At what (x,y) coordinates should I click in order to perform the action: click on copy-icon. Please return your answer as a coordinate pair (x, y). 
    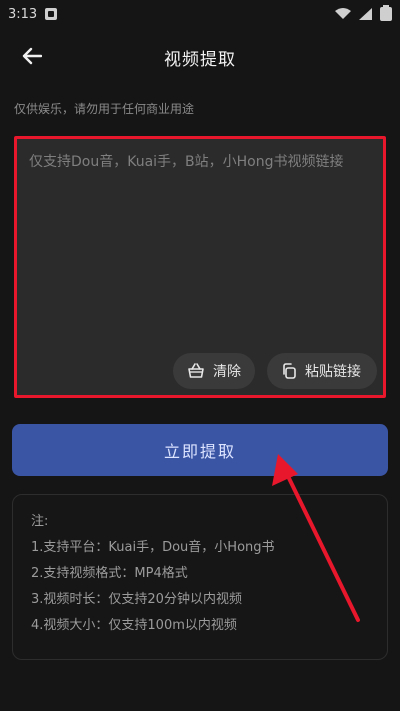
    Looking at the image, I should click on (289, 371).